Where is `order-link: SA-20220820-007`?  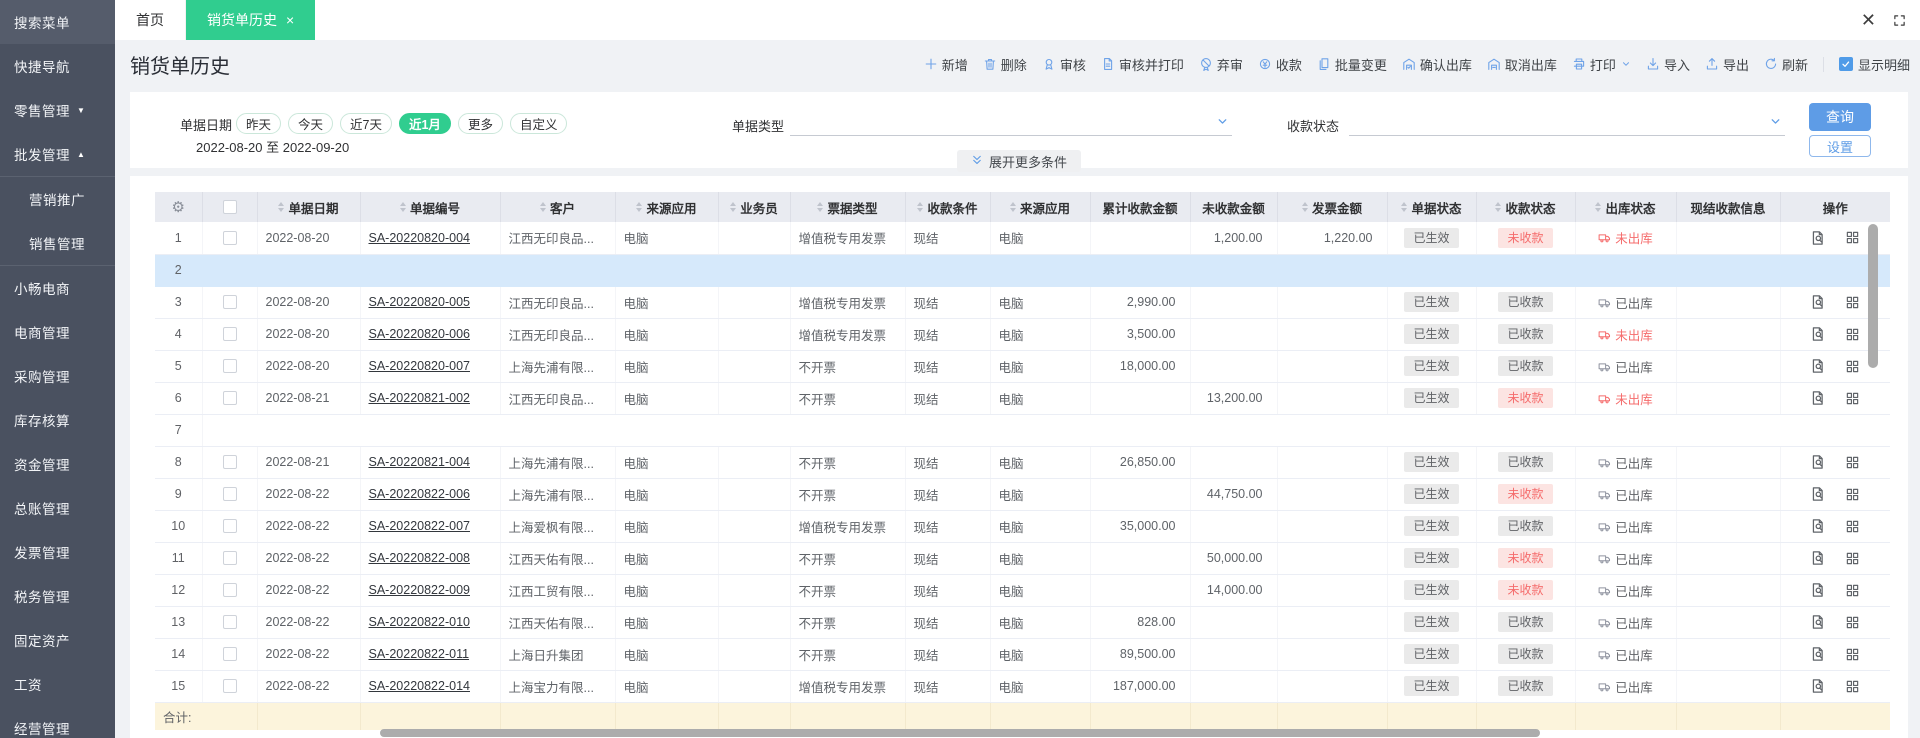 order-link: SA-20220820-007 is located at coordinates (419, 366).